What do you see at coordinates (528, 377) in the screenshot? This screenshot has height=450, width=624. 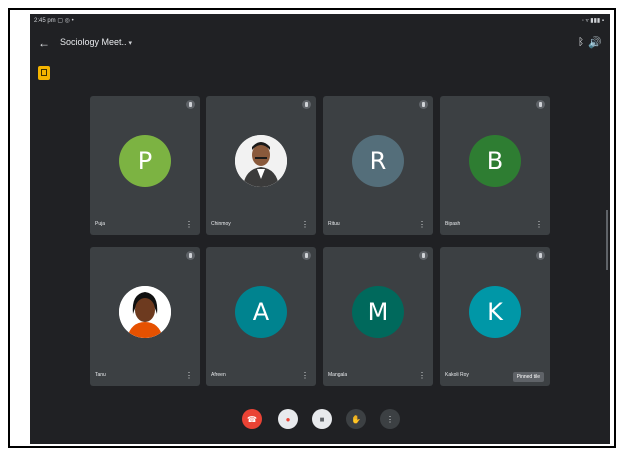 I see `pinned-tooltip: Pinned tile` at bounding box center [528, 377].